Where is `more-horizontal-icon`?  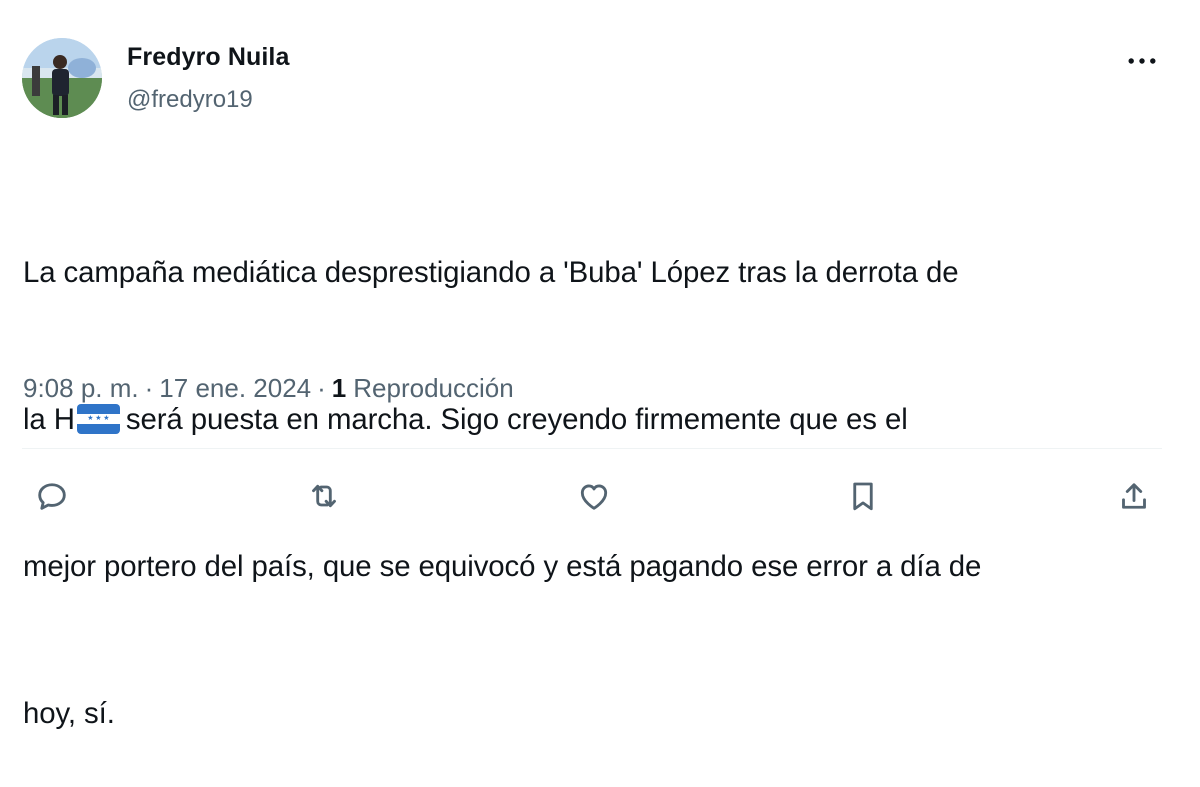 more-horizontal-icon is located at coordinates (1142, 61).